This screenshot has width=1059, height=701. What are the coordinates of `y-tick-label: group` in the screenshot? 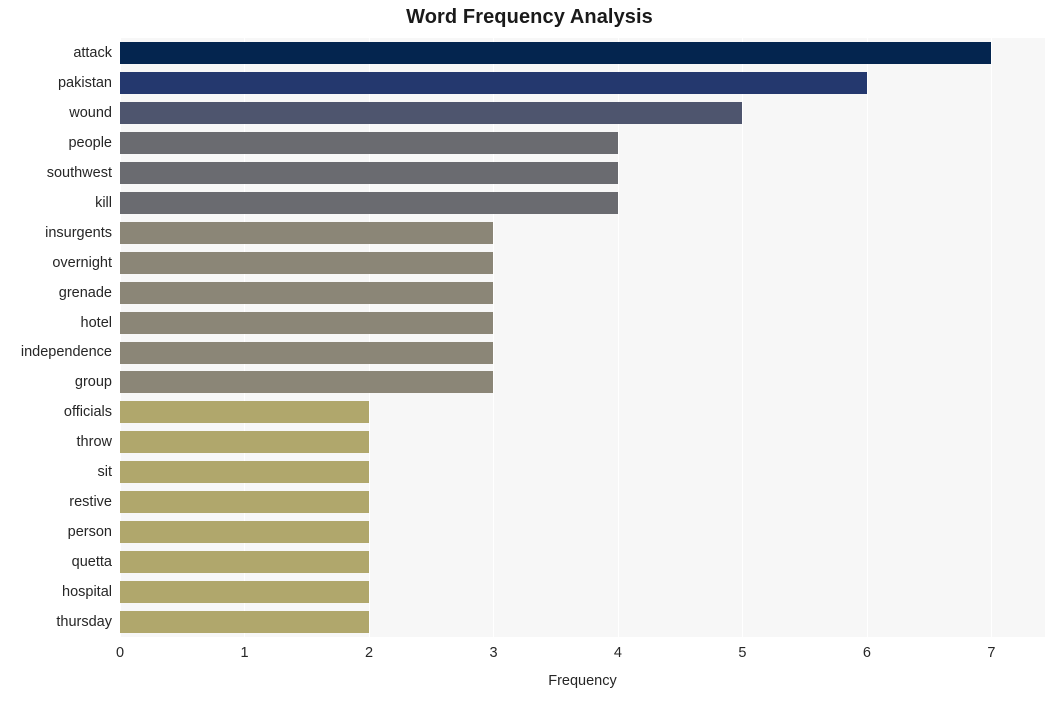 It's located at (93, 382).